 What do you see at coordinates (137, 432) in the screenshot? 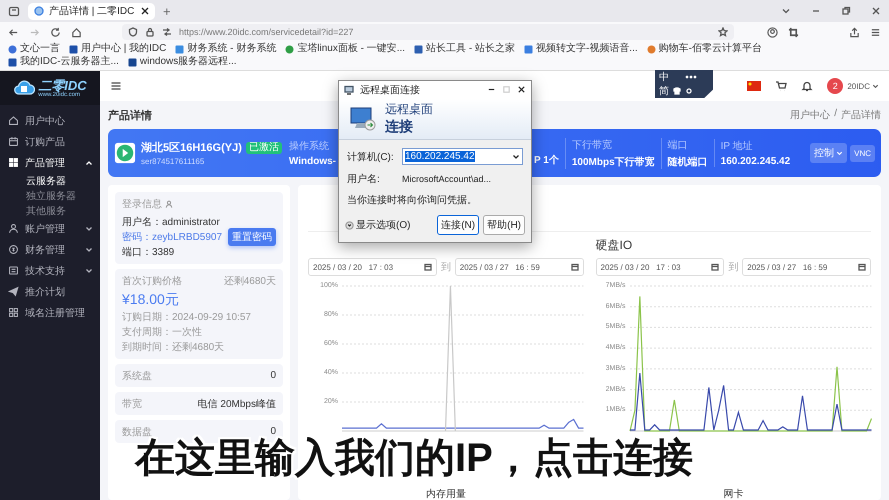
I see `resource-label: 数据盘` at bounding box center [137, 432].